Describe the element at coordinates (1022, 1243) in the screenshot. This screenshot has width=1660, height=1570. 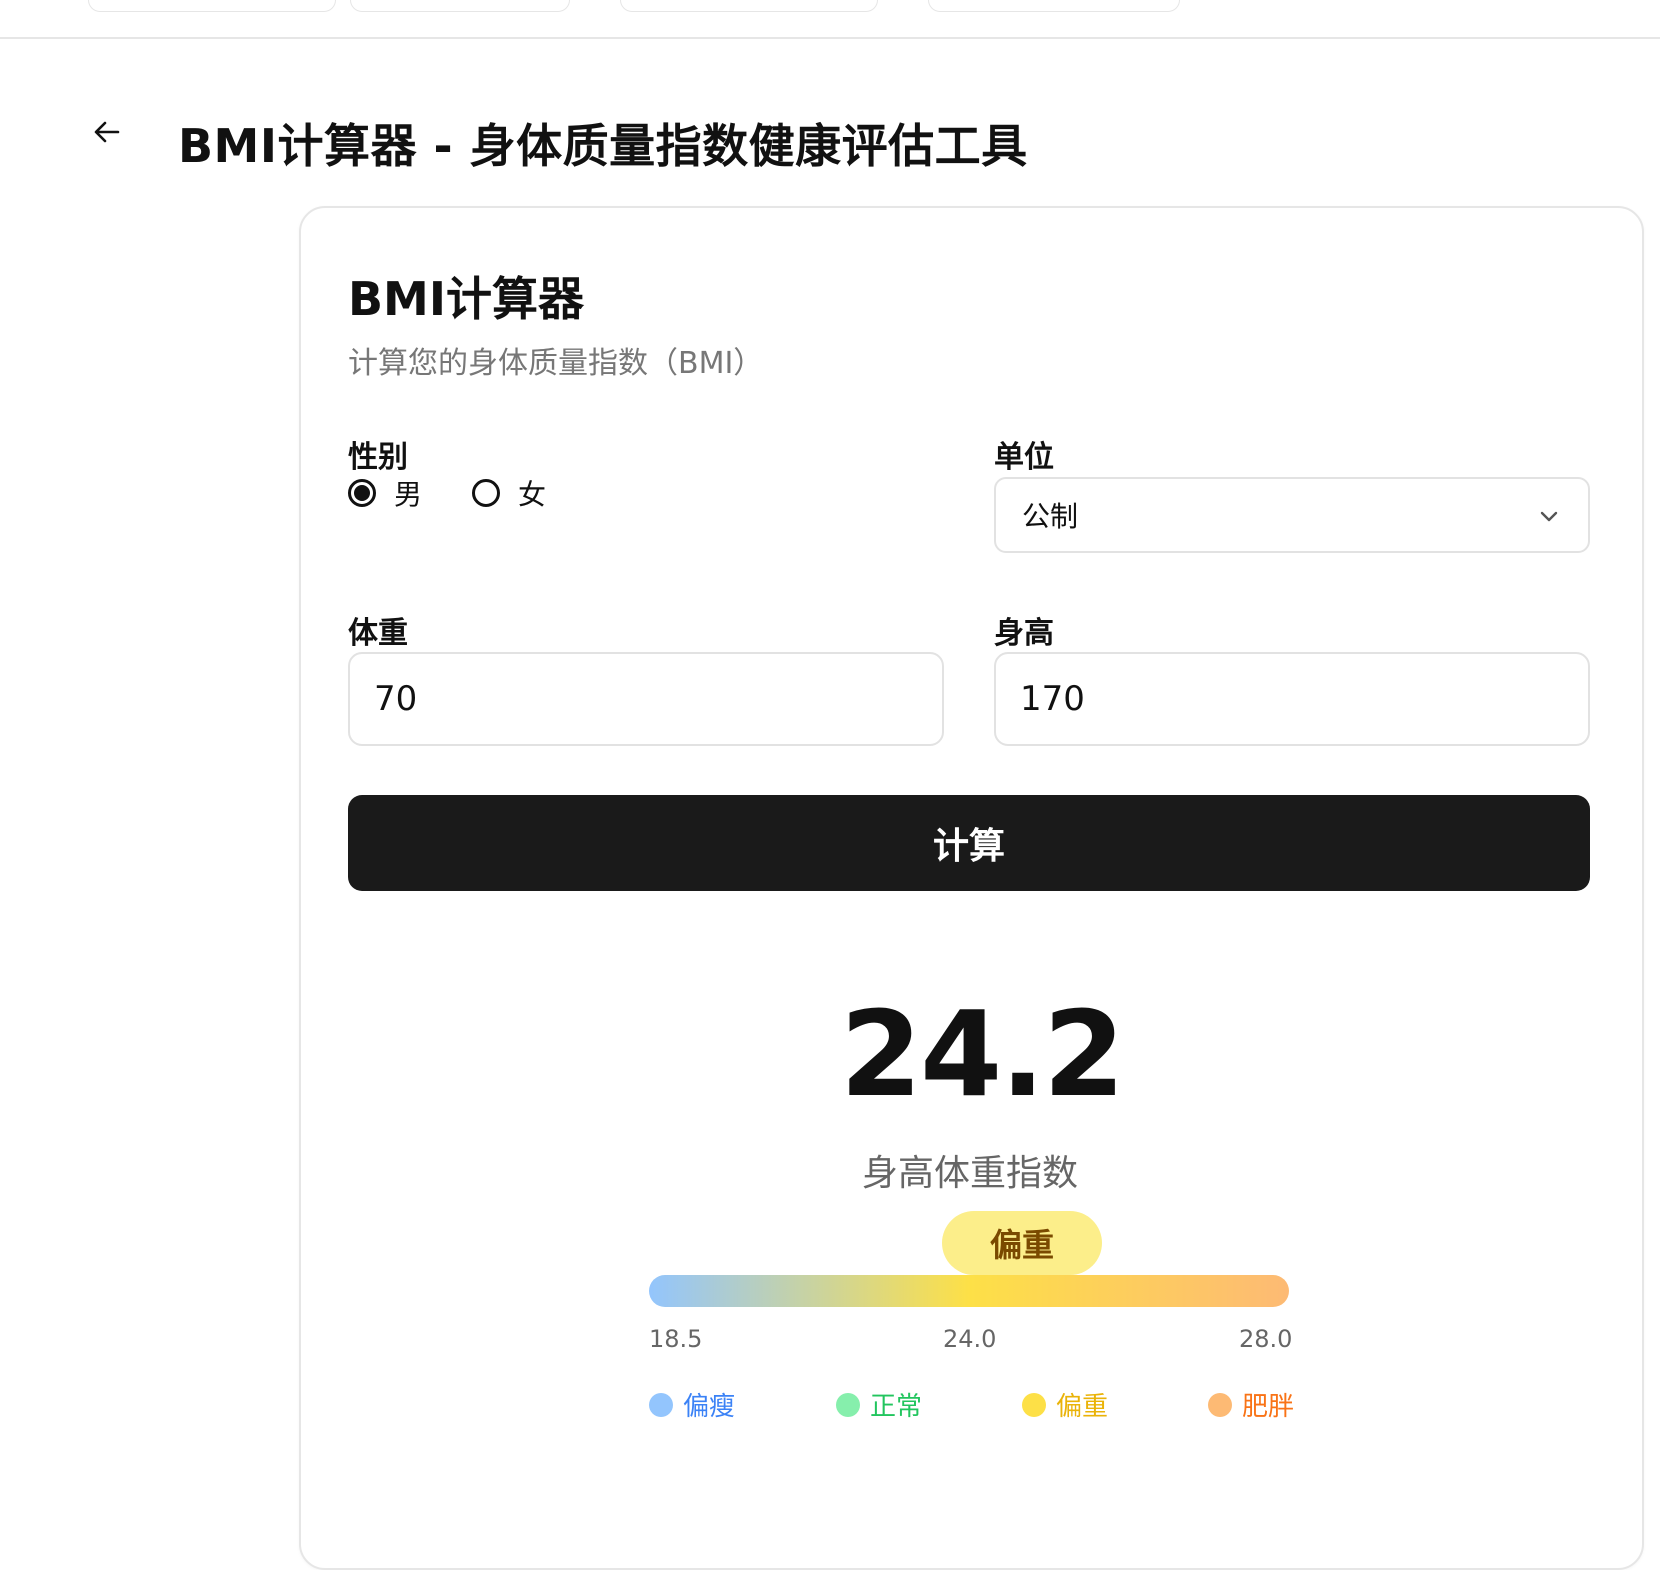
I see `status-badge: 偏重` at that location.